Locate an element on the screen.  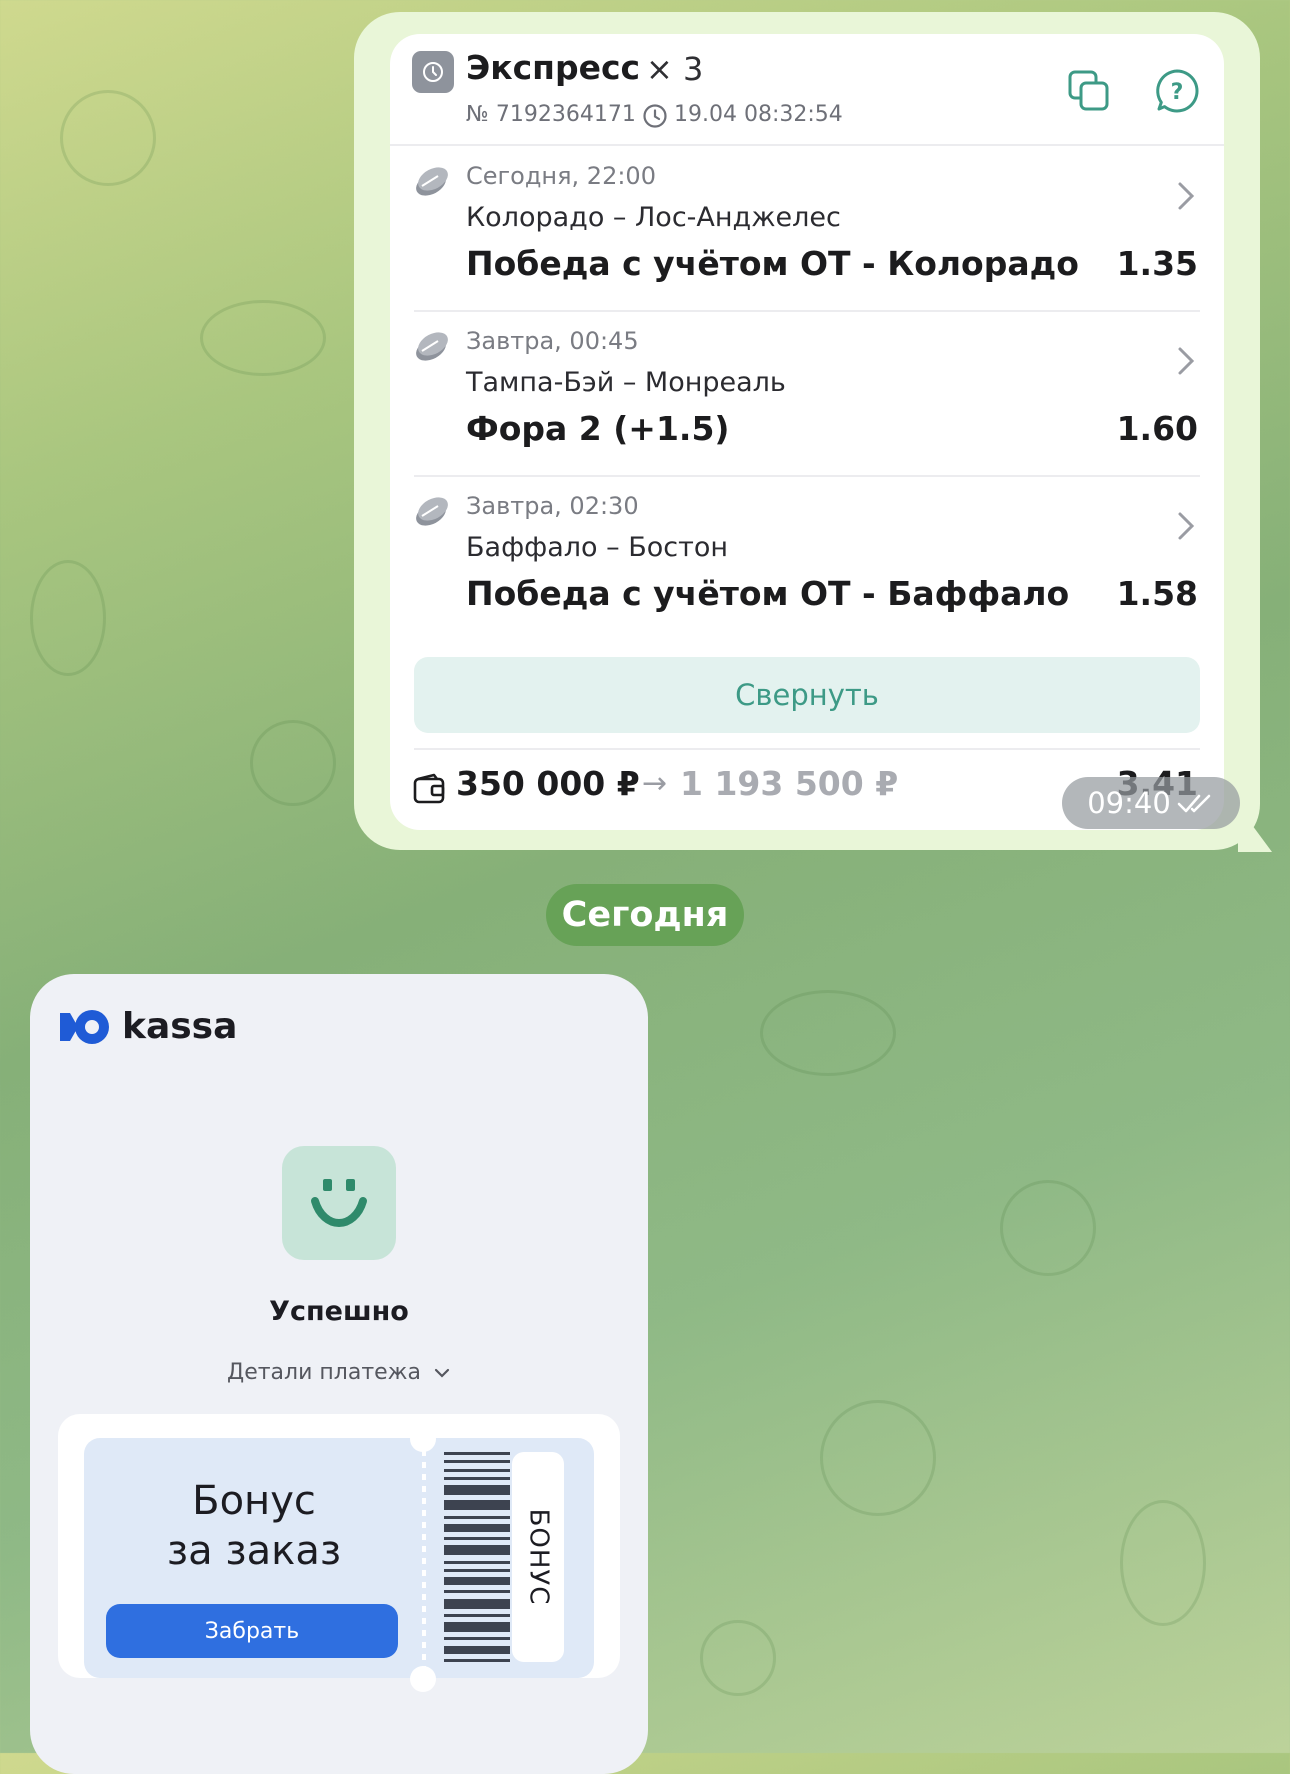
double-check-icon is located at coordinates (1194, 803).